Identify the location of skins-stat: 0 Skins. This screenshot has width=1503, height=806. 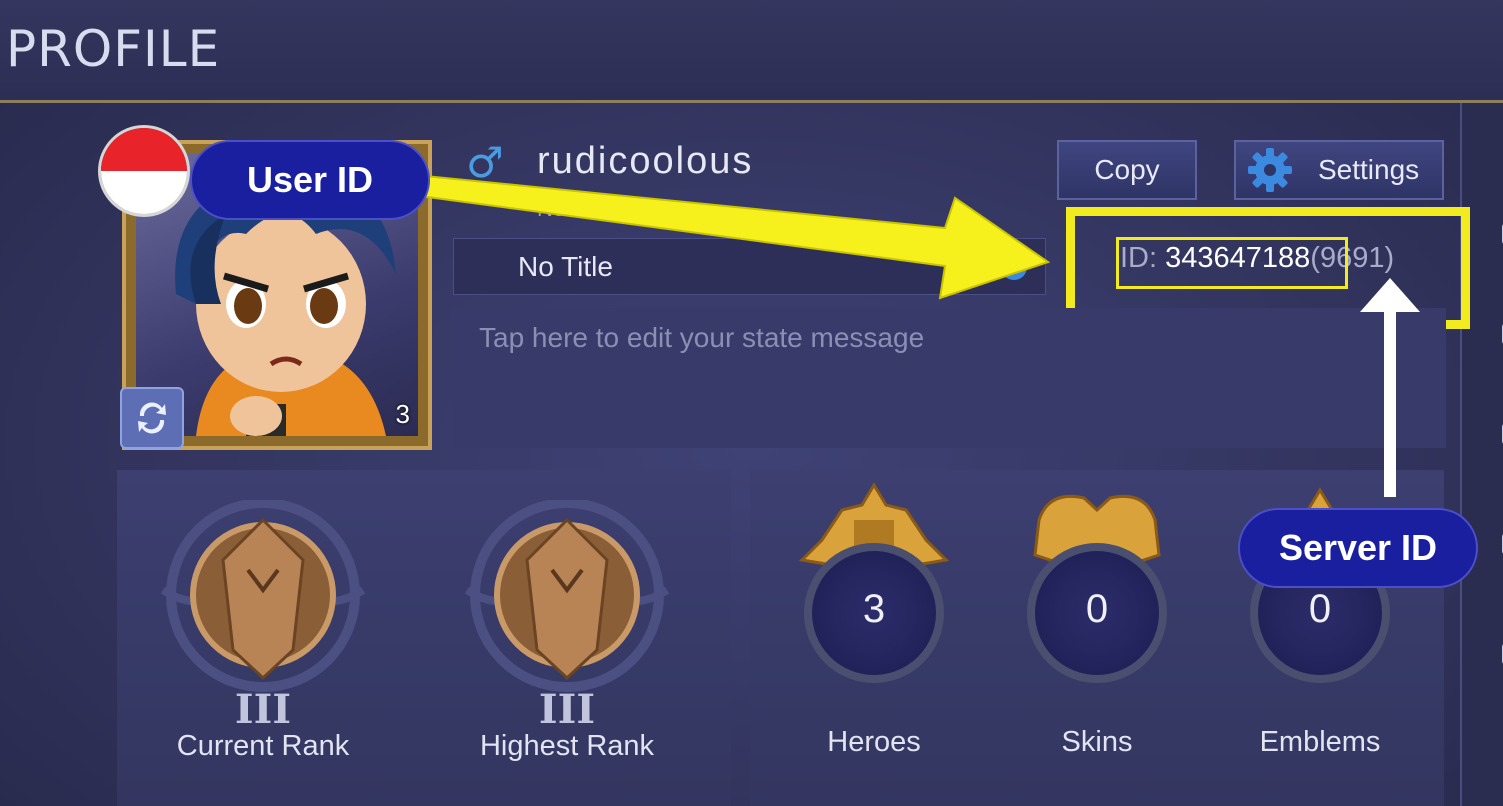
(1099, 630).